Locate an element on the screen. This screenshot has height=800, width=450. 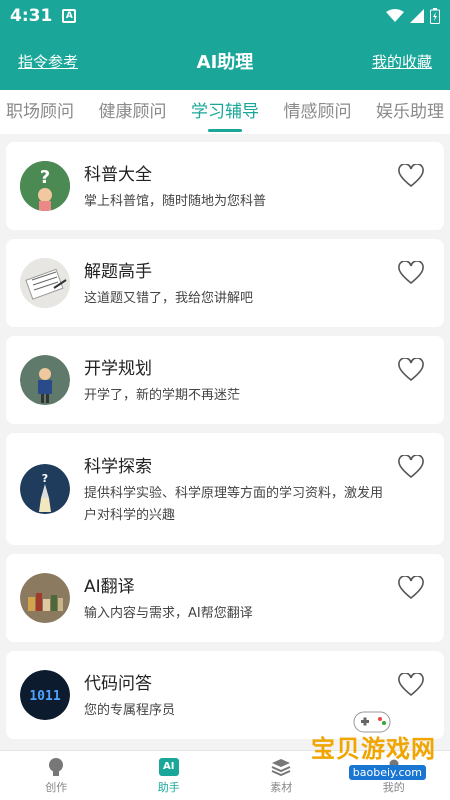
tab-study: 学习辅导 is located at coordinates (225, 112).